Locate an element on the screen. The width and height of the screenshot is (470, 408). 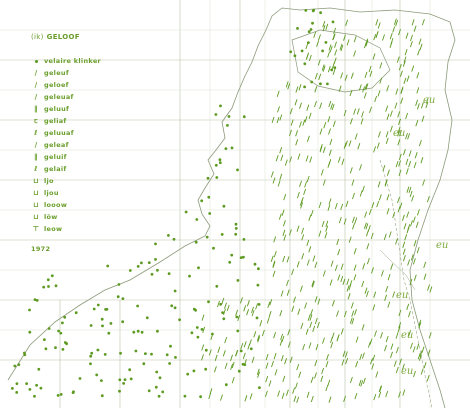
area-label-eu: eu is located at coordinates (407, 371).